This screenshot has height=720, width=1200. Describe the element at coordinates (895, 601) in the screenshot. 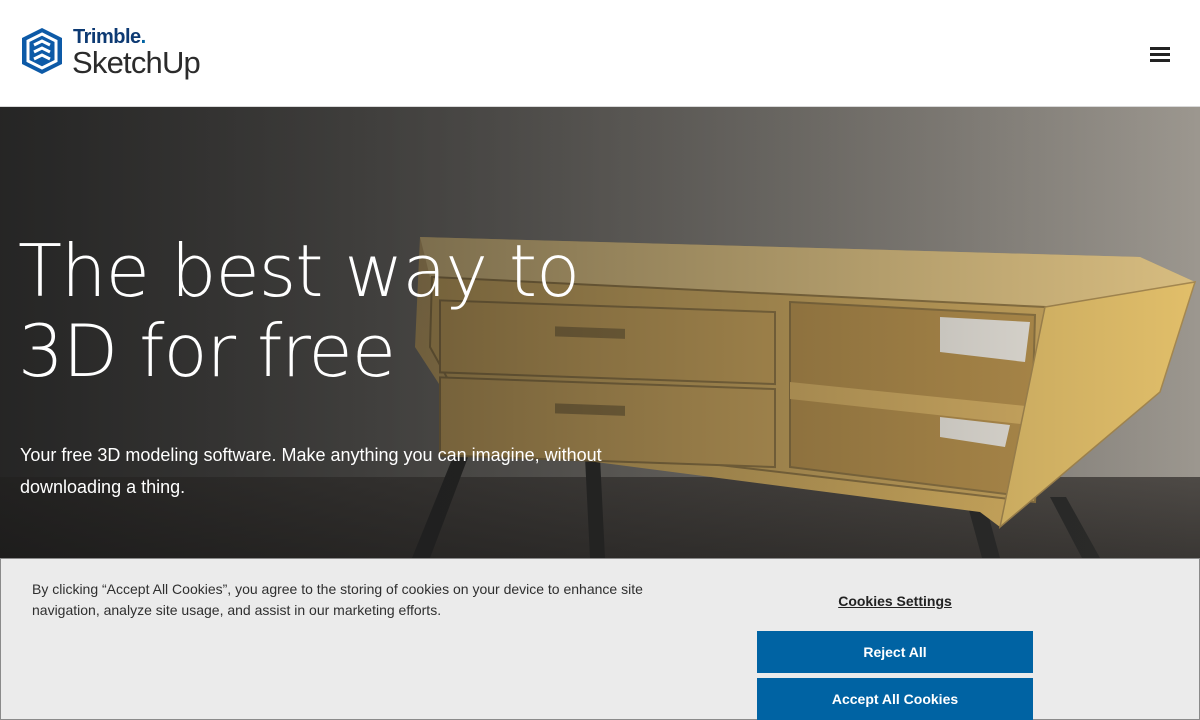

I see `cookies-settings-link: Cookies Settings` at that location.